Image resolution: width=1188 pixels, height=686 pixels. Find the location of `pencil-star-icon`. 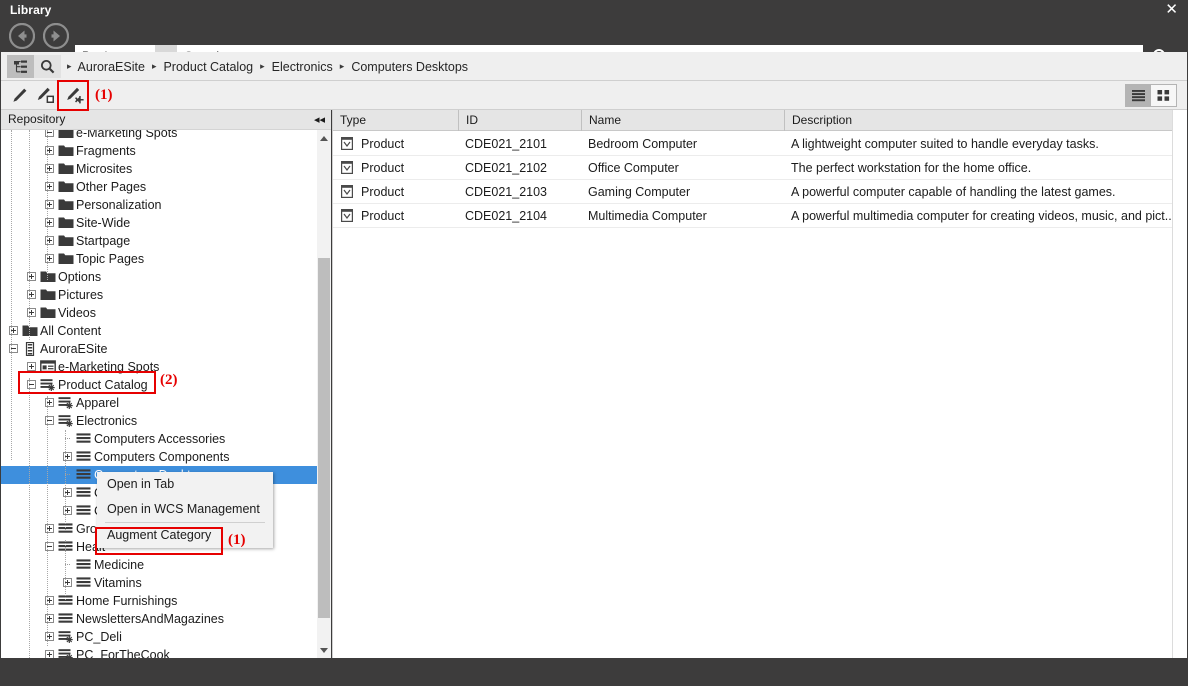

pencil-star-icon is located at coordinates (75, 95).